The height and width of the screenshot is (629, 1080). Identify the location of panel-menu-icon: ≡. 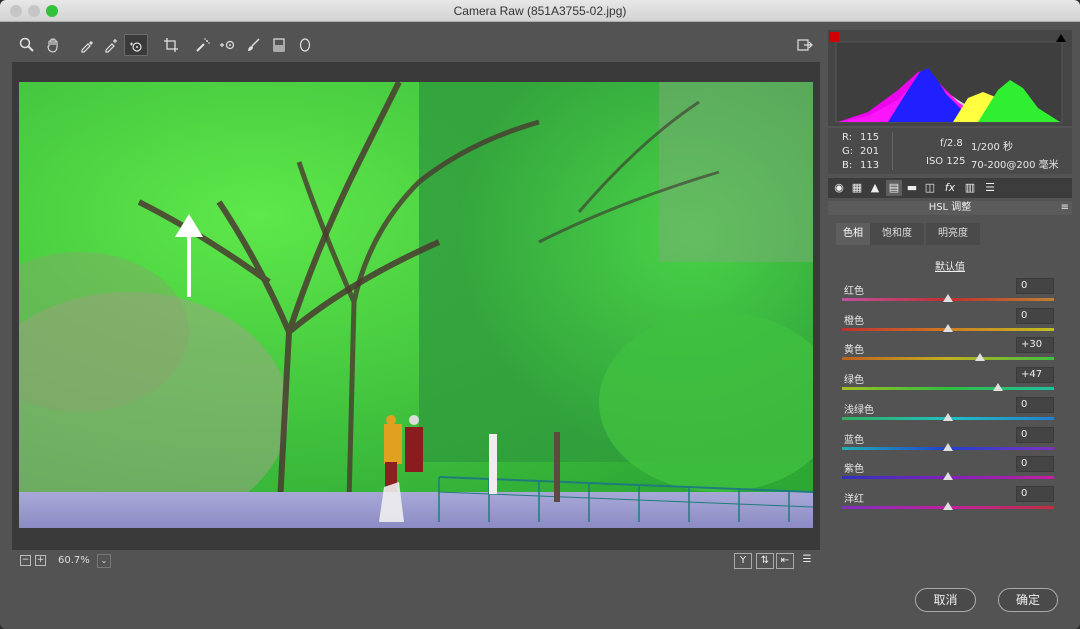
(1065, 207).